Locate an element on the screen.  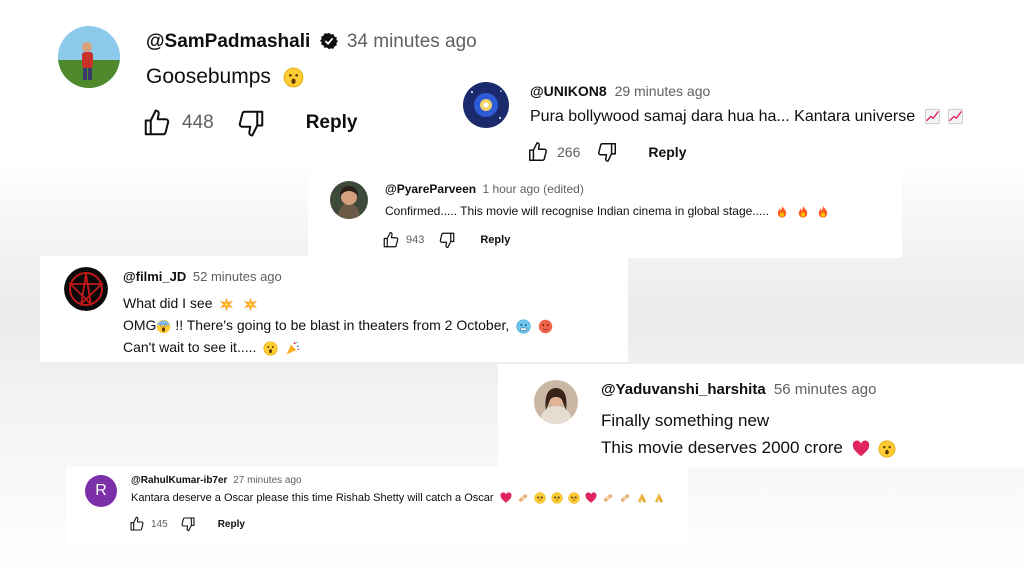
comment-author: @RahulKumar-ib7er 27 minutes ago is located at coordinates (216, 480).